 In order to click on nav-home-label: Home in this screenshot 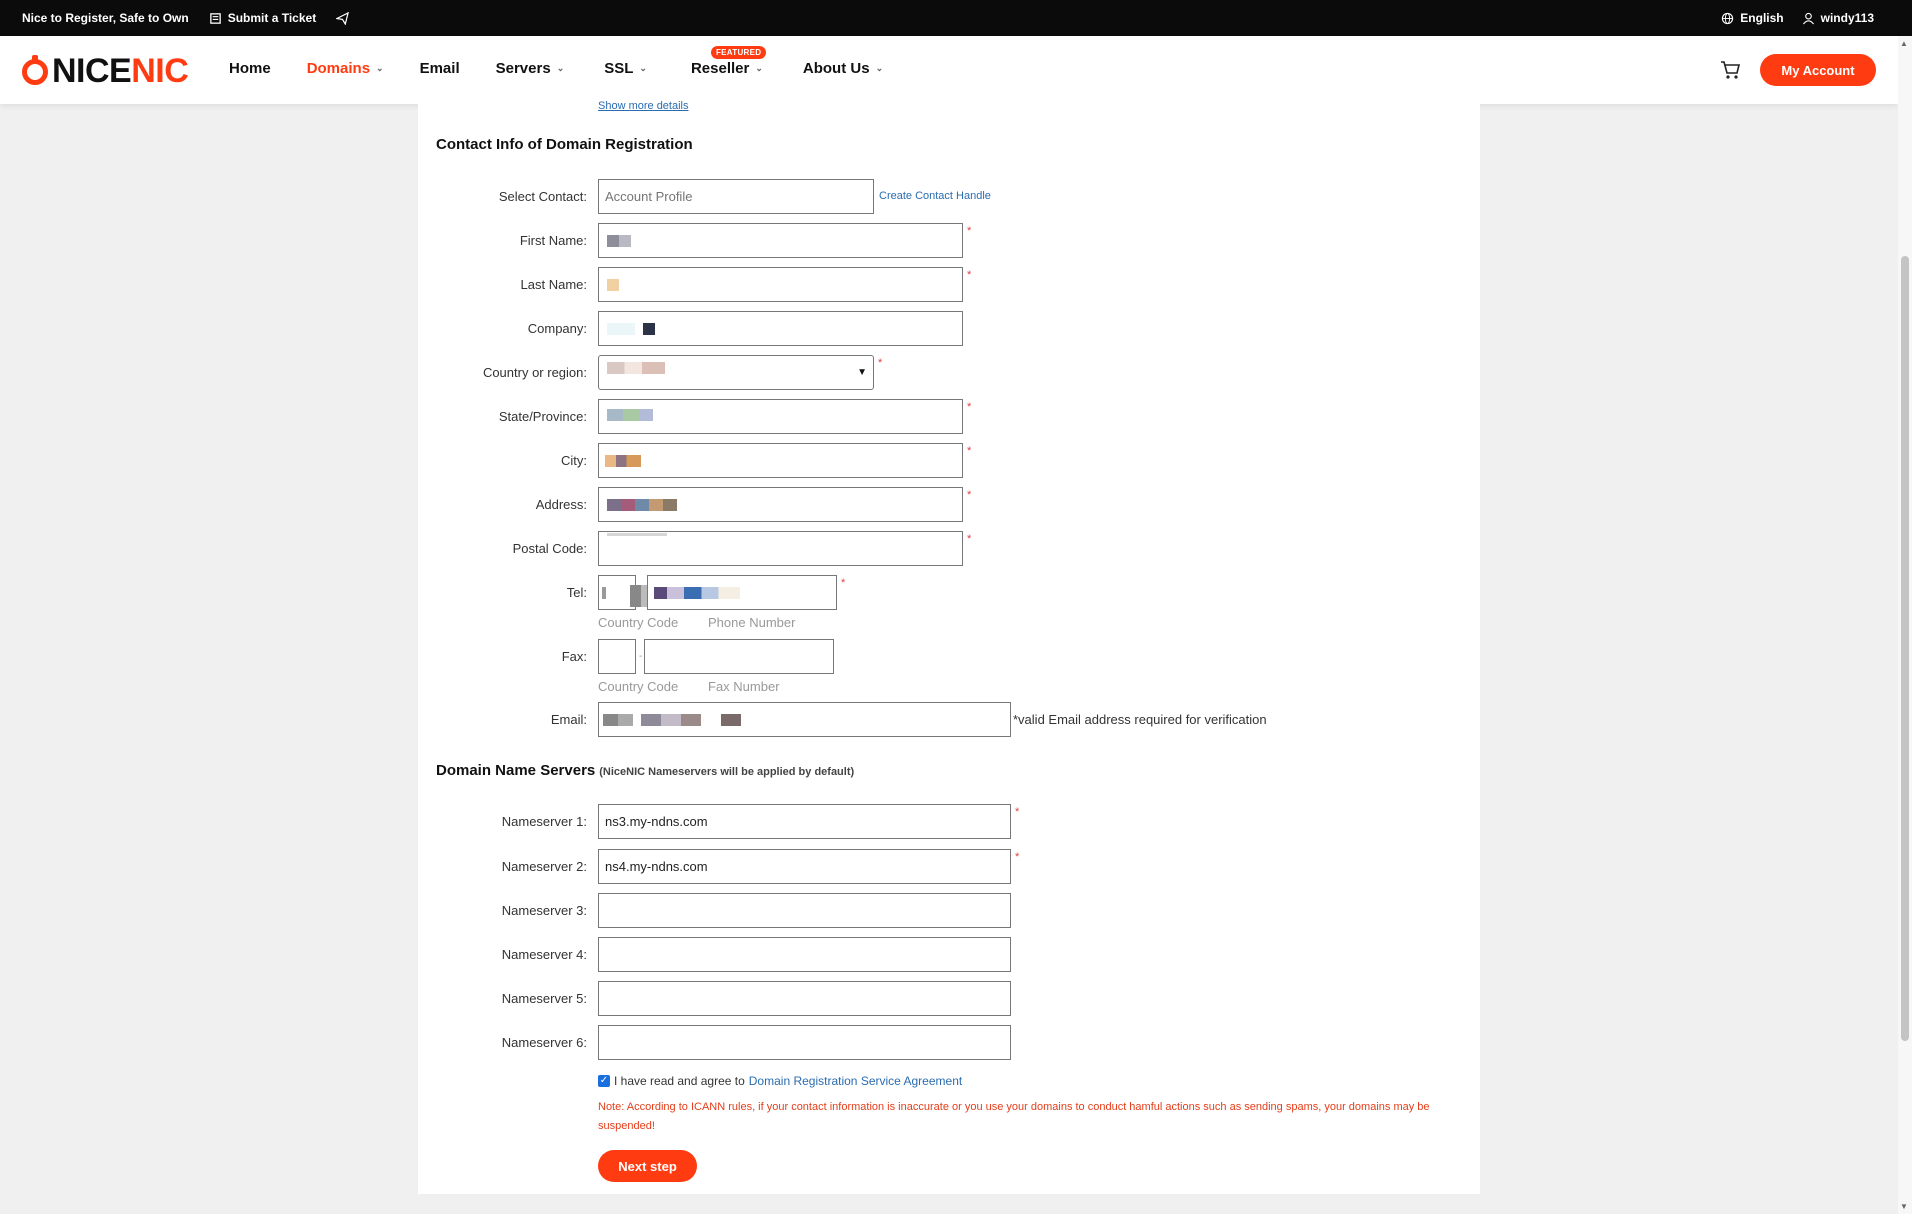, I will do `click(250, 68)`.